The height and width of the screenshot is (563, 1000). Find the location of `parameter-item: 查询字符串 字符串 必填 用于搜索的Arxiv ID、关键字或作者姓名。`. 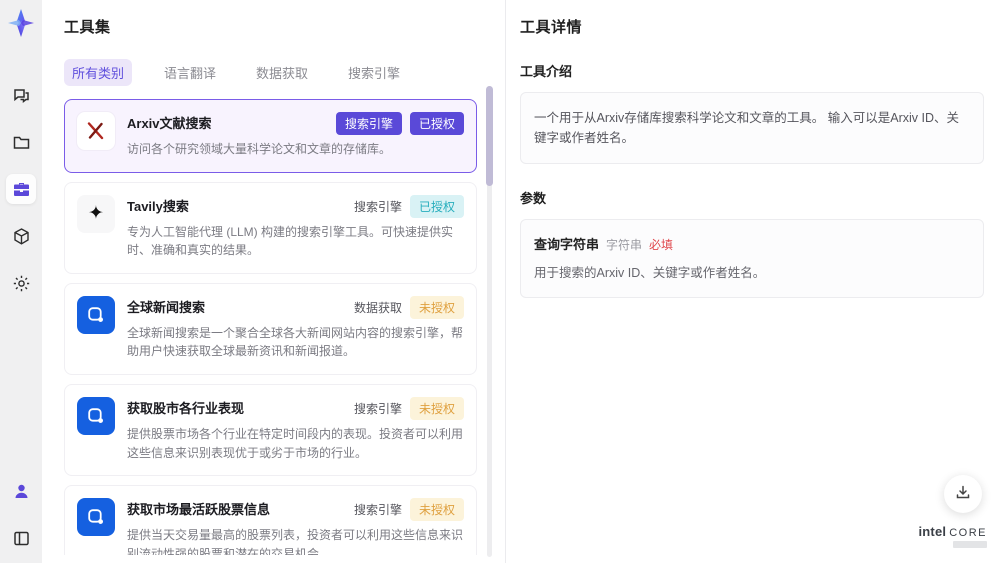

parameter-item: 查询字符串 字符串 必填 用于搜索的Arxiv ID、关键字或作者姓名。 is located at coordinates (752, 258).